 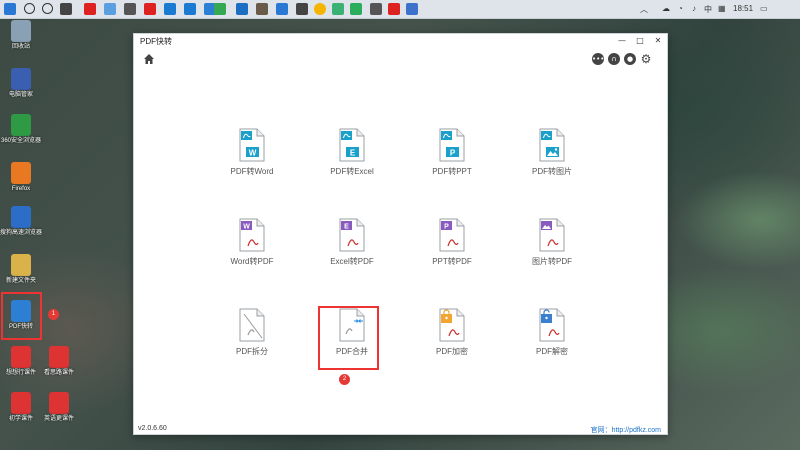 What do you see at coordinates (58, 373) in the screenshot?
I see `desktop-icon-label: 看思路课件` at bounding box center [58, 373].